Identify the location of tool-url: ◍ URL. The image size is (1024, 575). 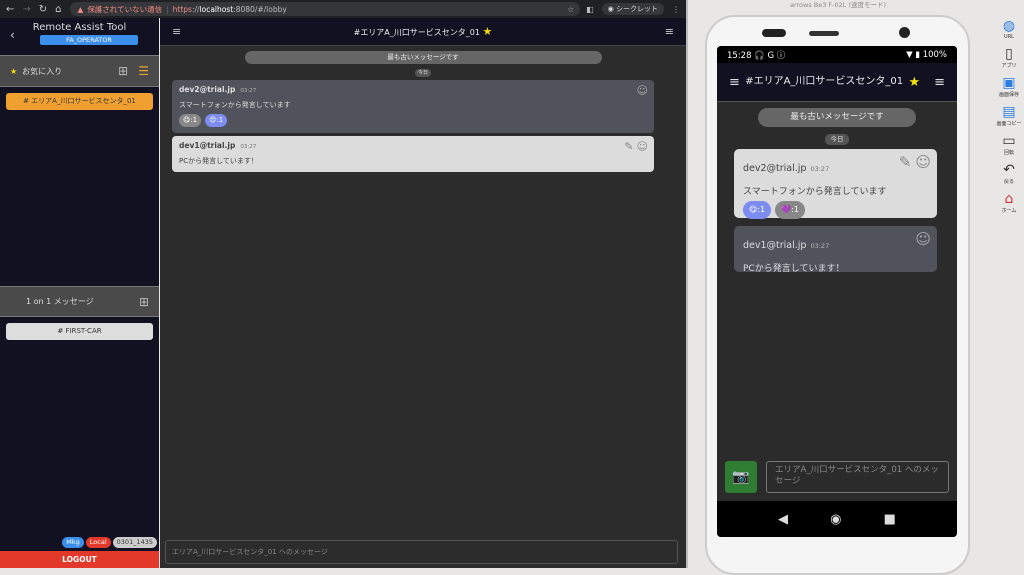
(1009, 29).